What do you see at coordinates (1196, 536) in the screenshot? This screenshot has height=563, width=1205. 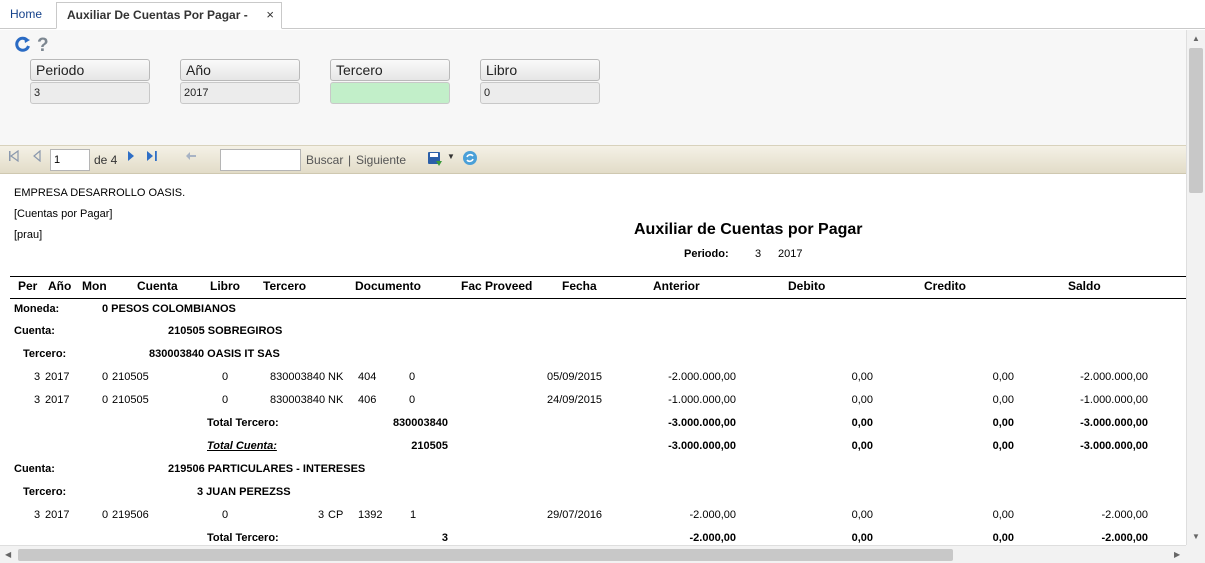 I see `scroll-down-icon: ▼` at bounding box center [1196, 536].